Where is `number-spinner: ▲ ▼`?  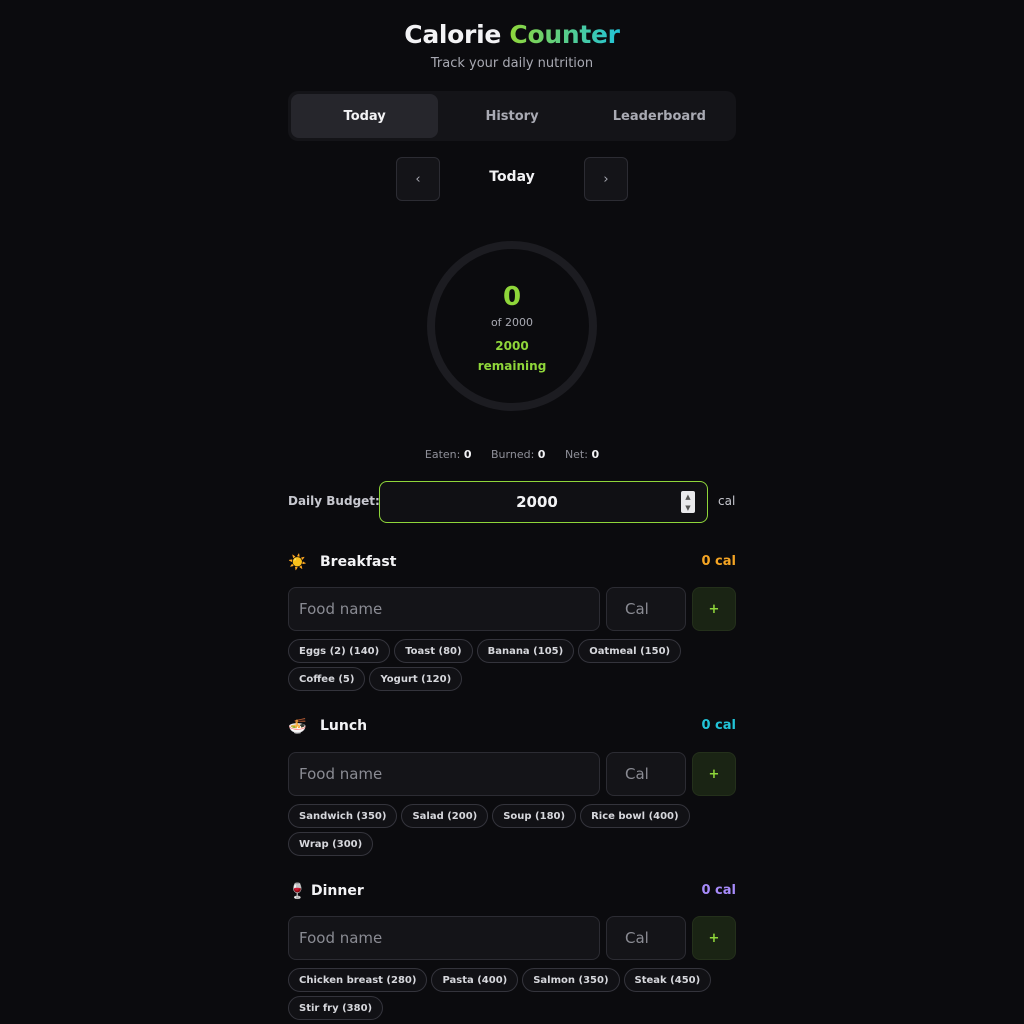
number-spinner: ▲ ▼ is located at coordinates (688, 502).